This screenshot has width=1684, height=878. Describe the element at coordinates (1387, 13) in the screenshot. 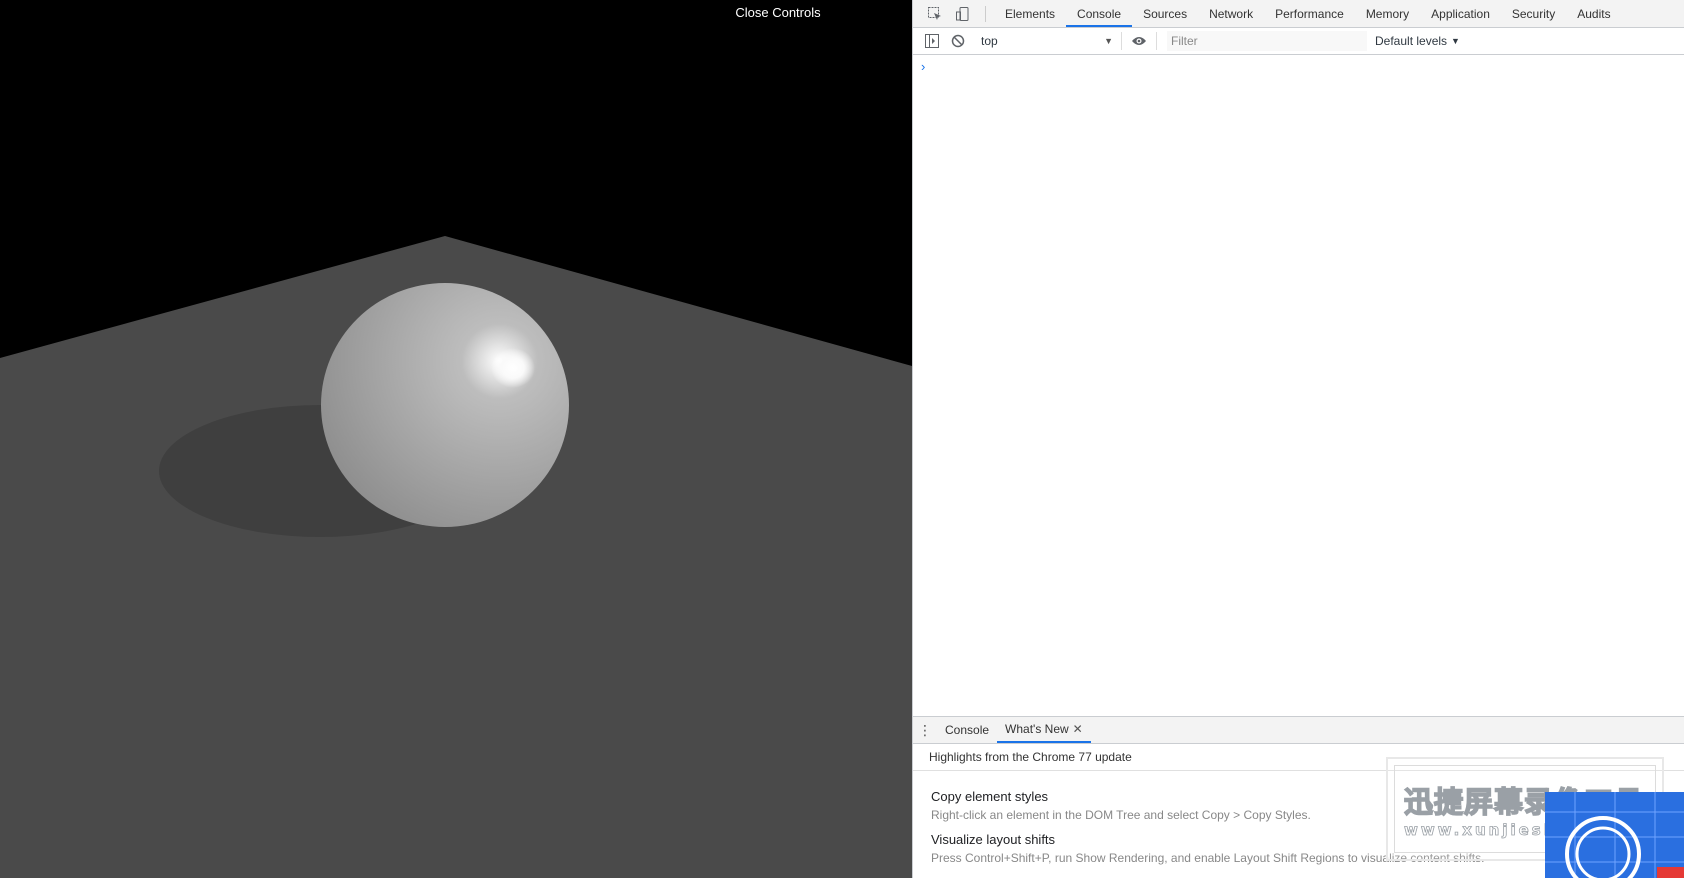

I see `tab-memory: Memory` at that location.